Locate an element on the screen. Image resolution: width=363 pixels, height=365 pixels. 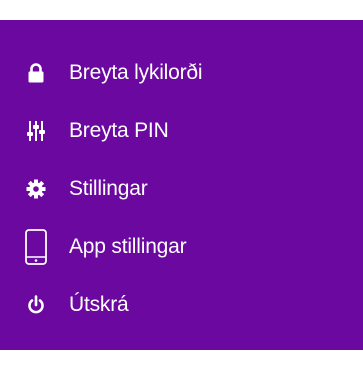
mobile-phone-icon is located at coordinates (36, 247).